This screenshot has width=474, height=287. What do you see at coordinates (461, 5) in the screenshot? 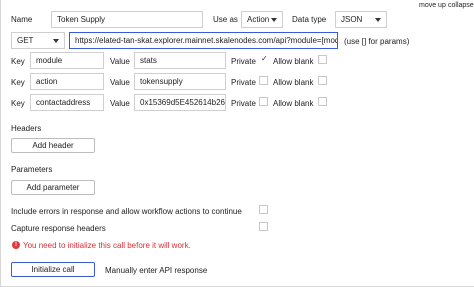
I see `collapse-link: collapse` at bounding box center [461, 5].